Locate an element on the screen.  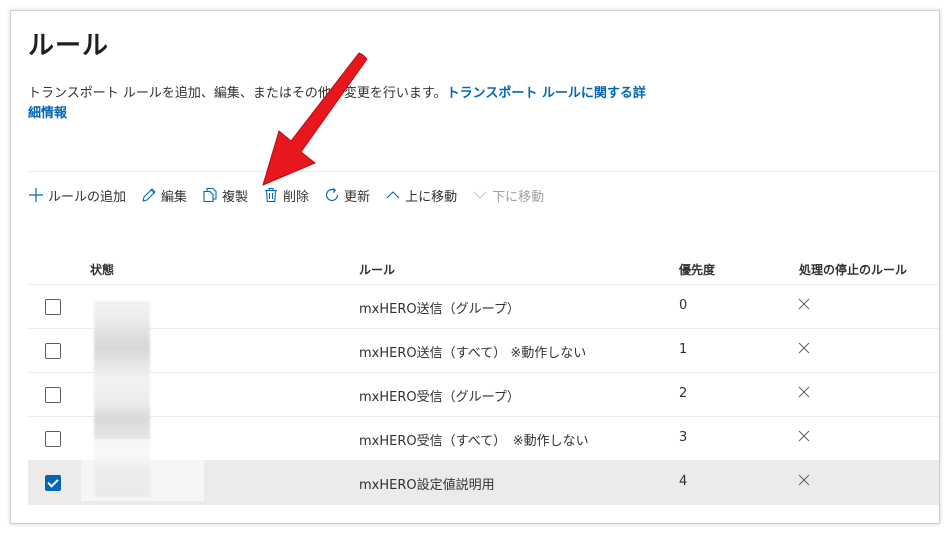
rule-name: mxHERO受信（グループ） is located at coordinates (439, 397).